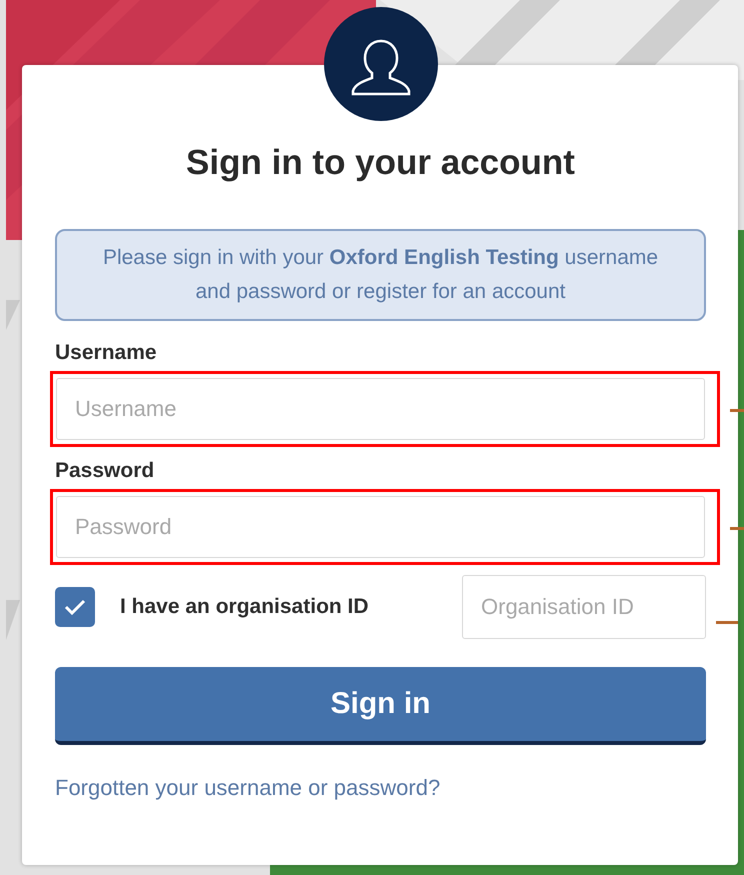 Image resolution: width=744 pixels, height=875 pixels. What do you see at coordinates (380, 706) in the screenshot?
I see `sign-in-button: Sign in` at bounding box center [380, 706].